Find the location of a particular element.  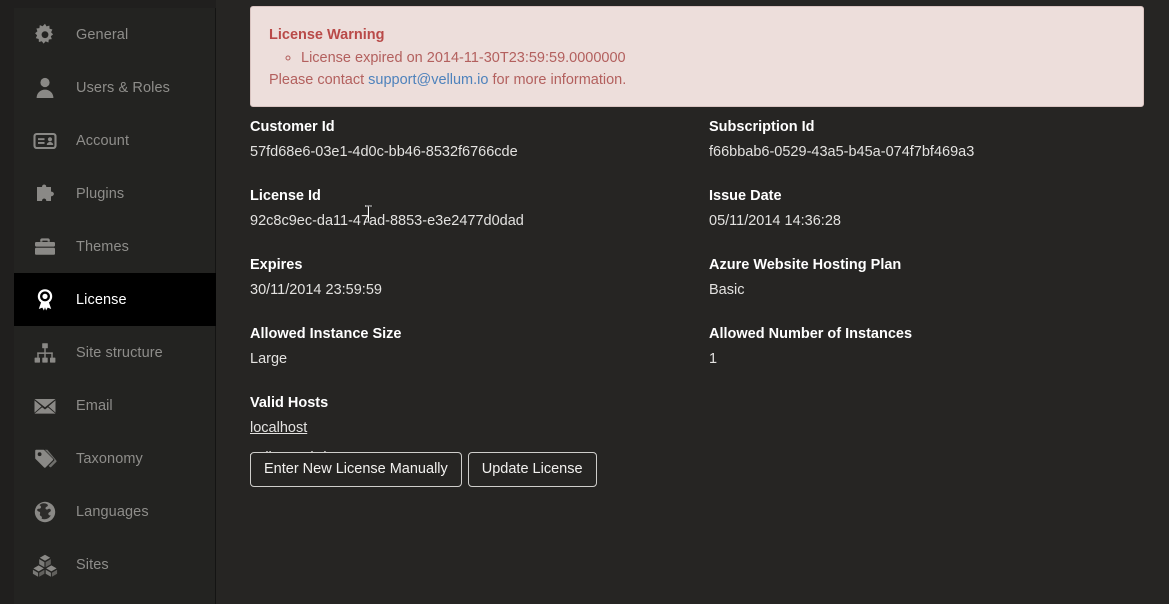

boxes-icon is located at coordinates (45, 565).